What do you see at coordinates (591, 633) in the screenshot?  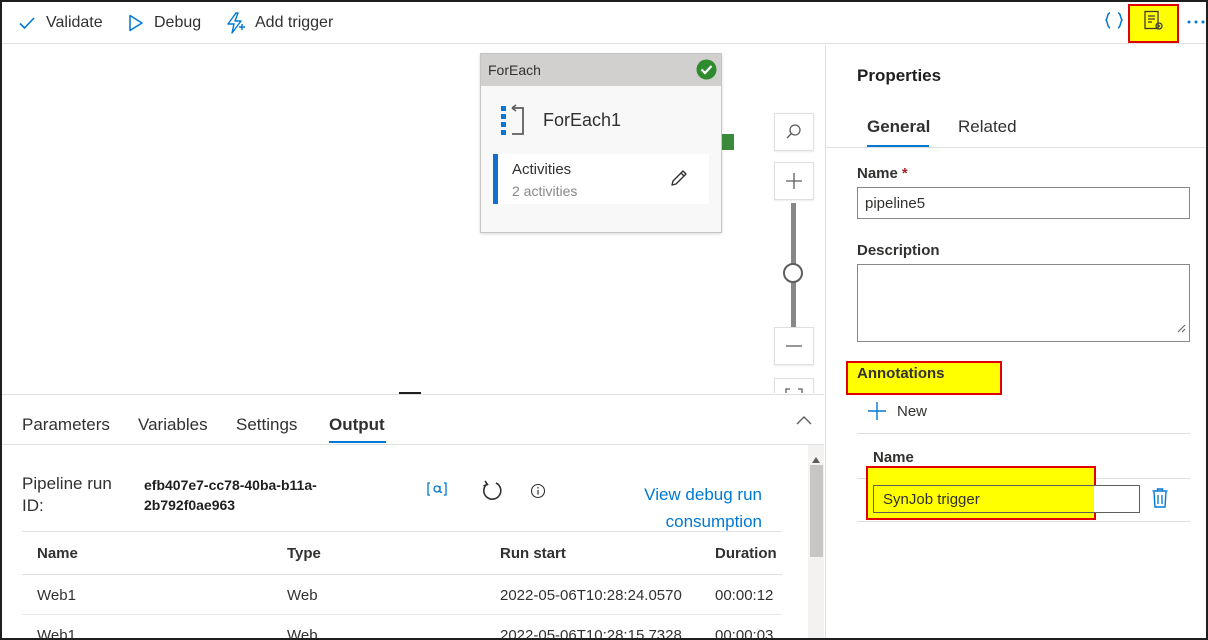 I see `cell-run-start: 2022-05-06T10:28:15.7328` at bounding box center [591, 633].